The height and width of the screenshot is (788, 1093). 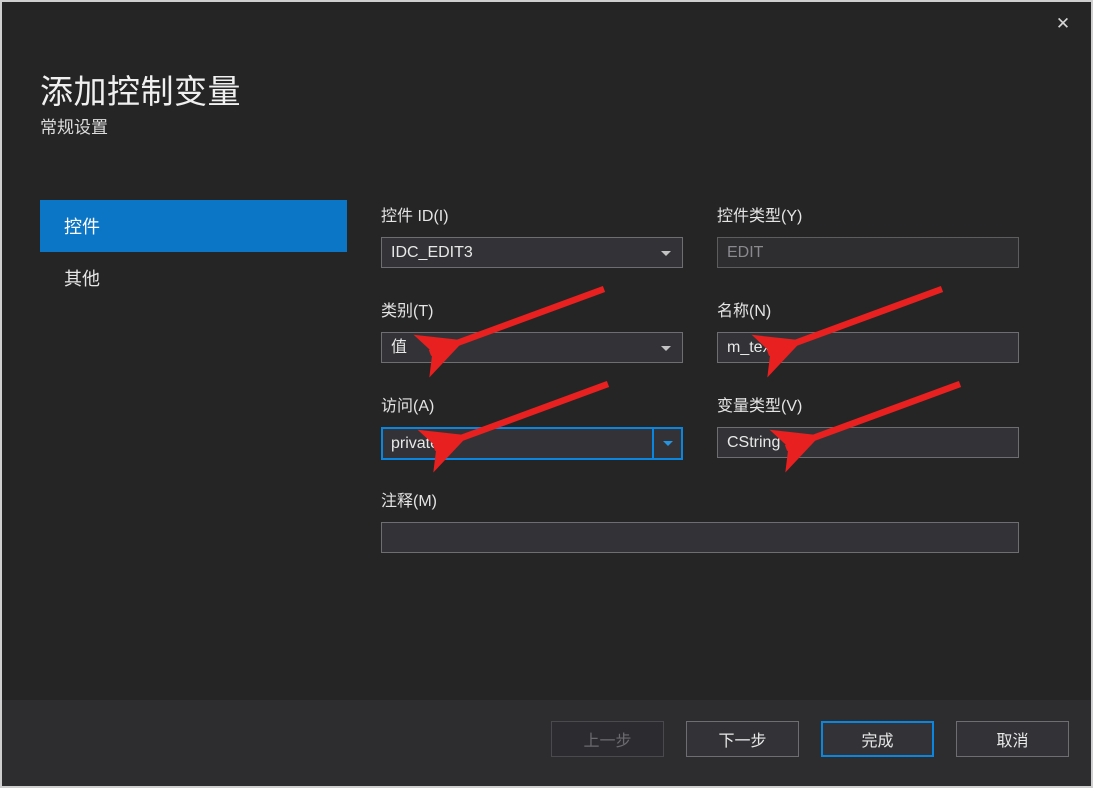 I want to click on field-access: 访问(A) private, so click(x=532, y=428).